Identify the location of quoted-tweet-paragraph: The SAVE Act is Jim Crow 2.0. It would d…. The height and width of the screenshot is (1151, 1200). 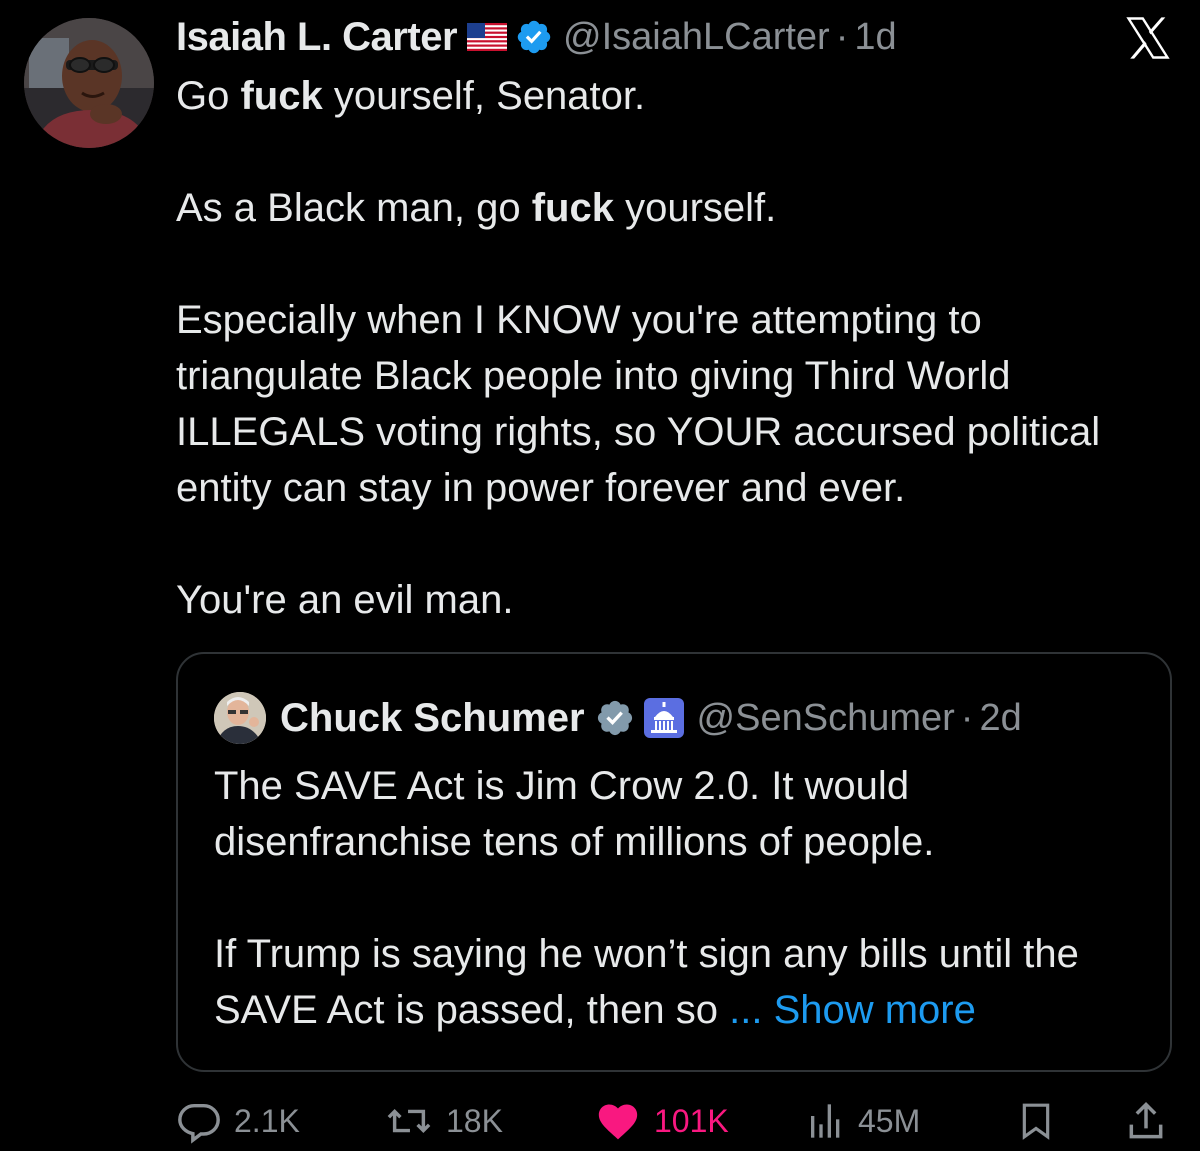
(574, 814).